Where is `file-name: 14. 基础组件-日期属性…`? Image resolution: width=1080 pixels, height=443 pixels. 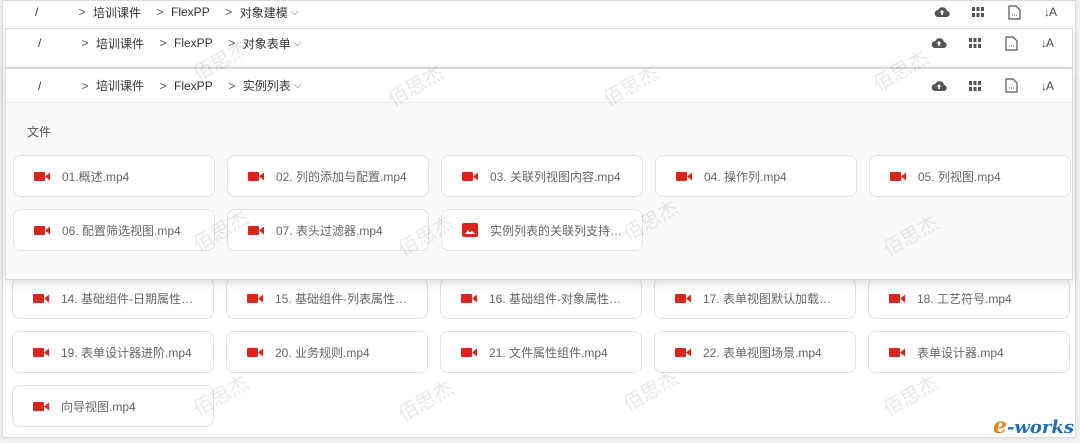
file-name: 14. 基础组件-日期属性… is located at coordinates (127, 298).